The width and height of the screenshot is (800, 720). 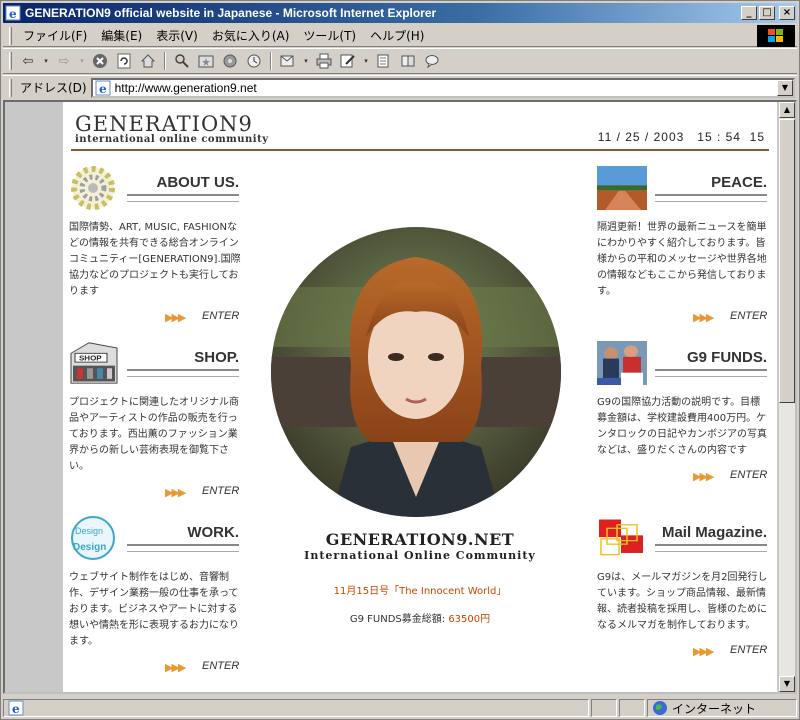 What do you see at coordinates (198, 182) in the screenshot?
I see `about-title: ABOUT US.` at bounding box center [198, 182].